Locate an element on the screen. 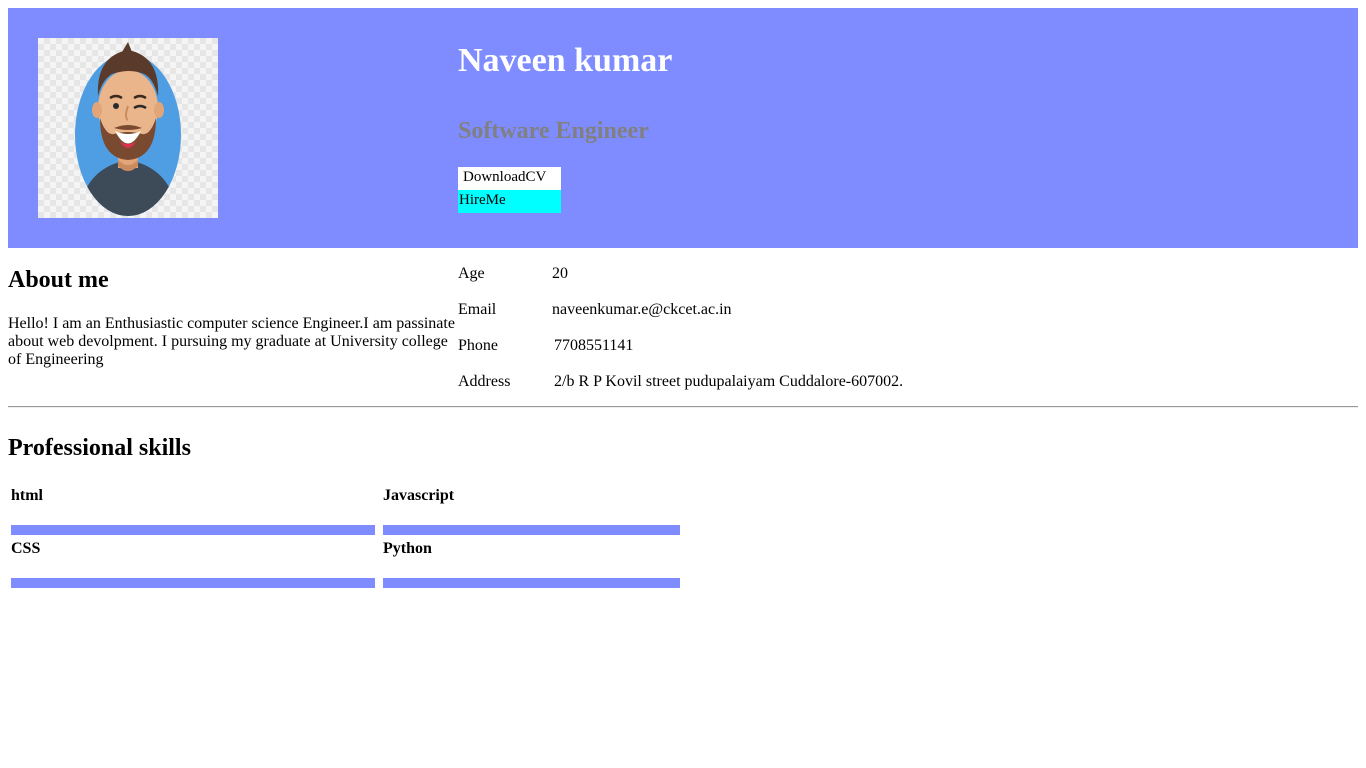 This screenshot has width=1366, height=768. skill-fill-python is located at coordinates (531, 583).